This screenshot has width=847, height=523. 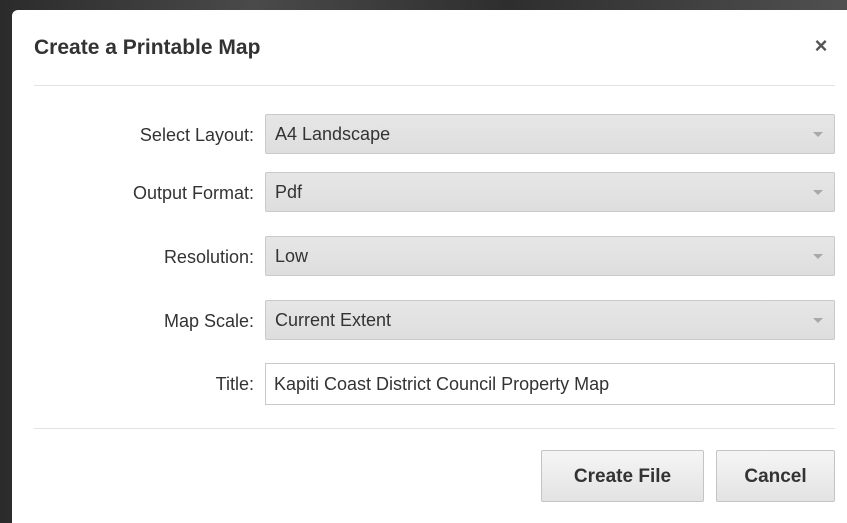 What do you see at coordinates (550, 384) in the screenshot?
I see `map-title-input` at bounding box center [550, 384].